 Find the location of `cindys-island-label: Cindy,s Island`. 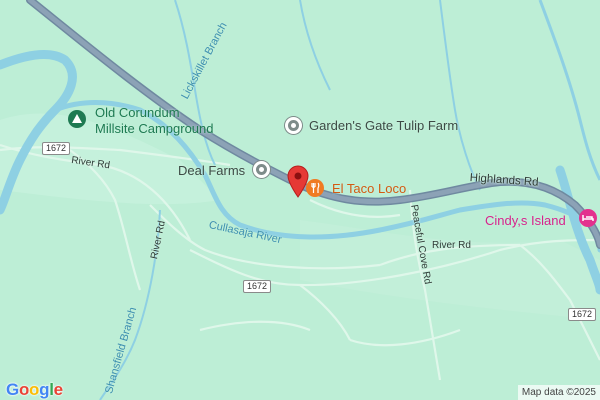

cindys-island-label: Cindy,s Island is located at coordinates (525, 220).